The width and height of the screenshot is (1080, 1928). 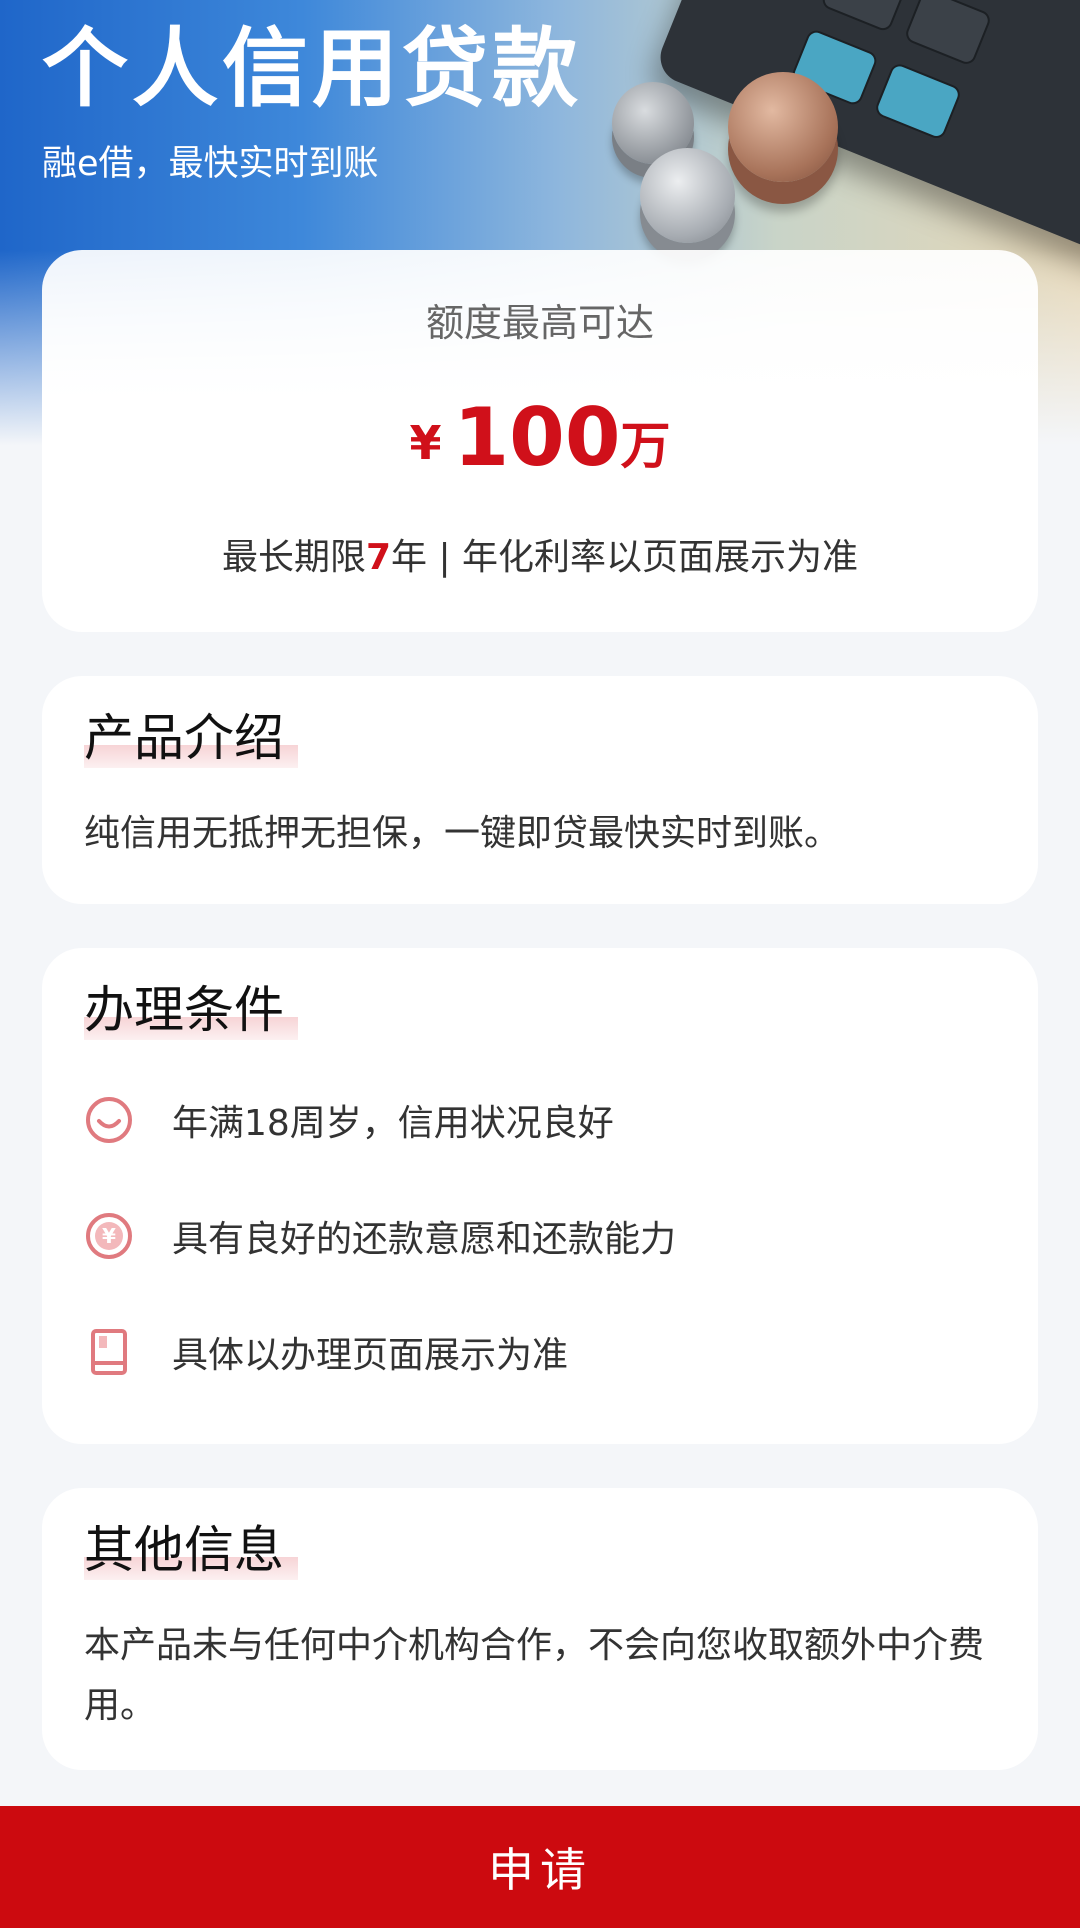 I want to click on condition-item: ¥ 具有良好的还款意愿和还款能力, so click(x=380, y=1236).